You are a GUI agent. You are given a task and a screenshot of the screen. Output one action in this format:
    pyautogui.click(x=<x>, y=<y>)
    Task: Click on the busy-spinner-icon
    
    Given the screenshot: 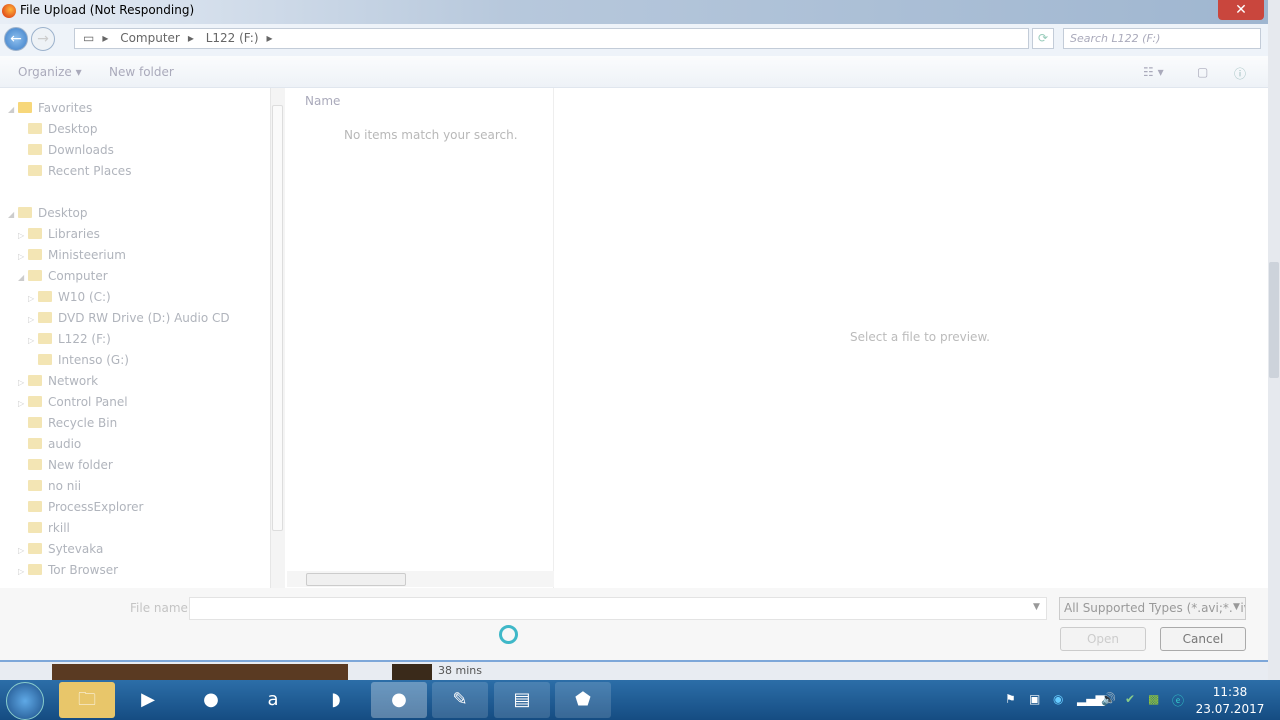 What is the action you would take?
    pyautogui.click(x=508, y=634)
    